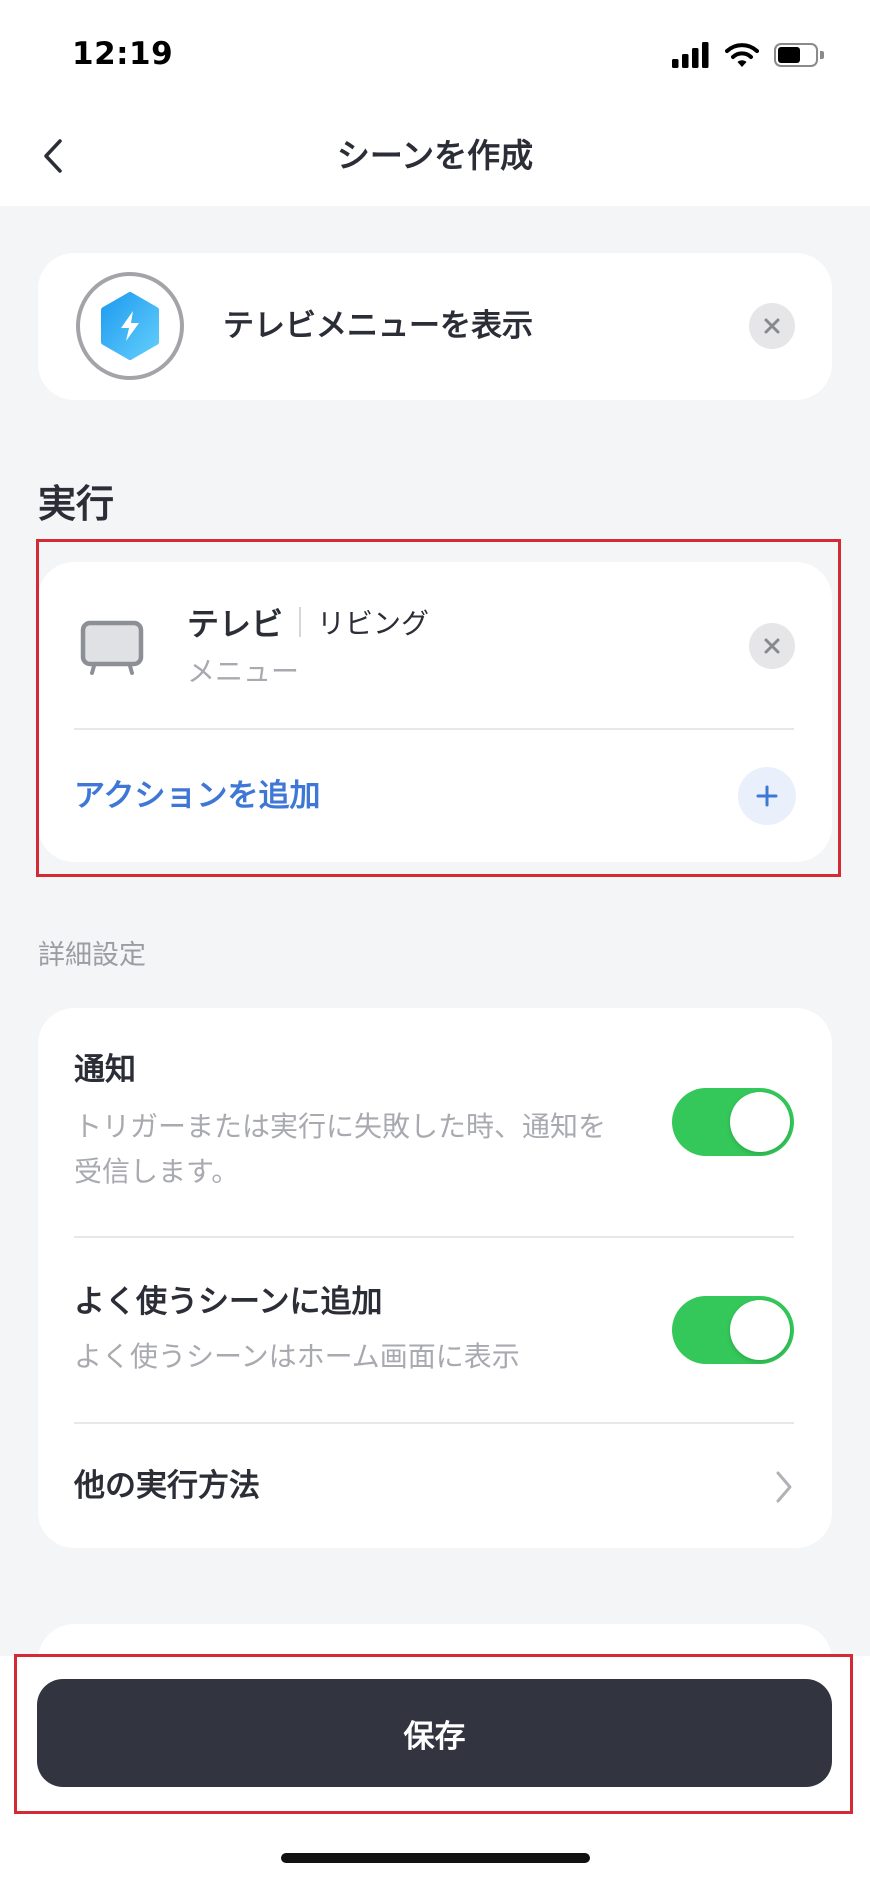 This screenshot has width=870, height=1882. I want to click on plus-icon, so click(767, 796).